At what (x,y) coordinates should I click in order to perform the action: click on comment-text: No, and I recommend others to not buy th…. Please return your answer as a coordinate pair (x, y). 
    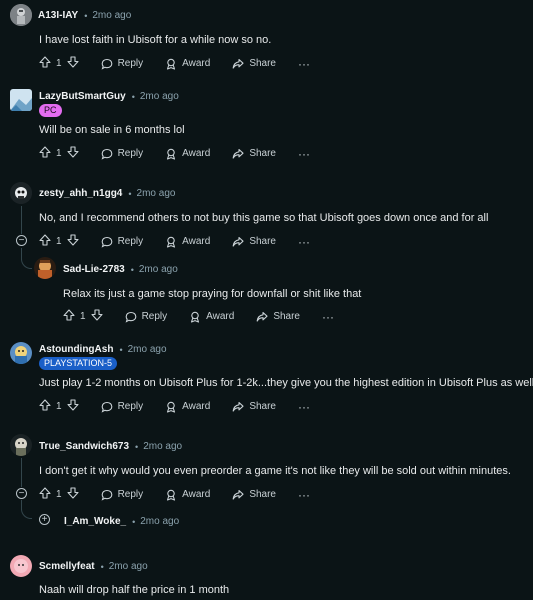
    Looking at the image, I should click on (264, 218).